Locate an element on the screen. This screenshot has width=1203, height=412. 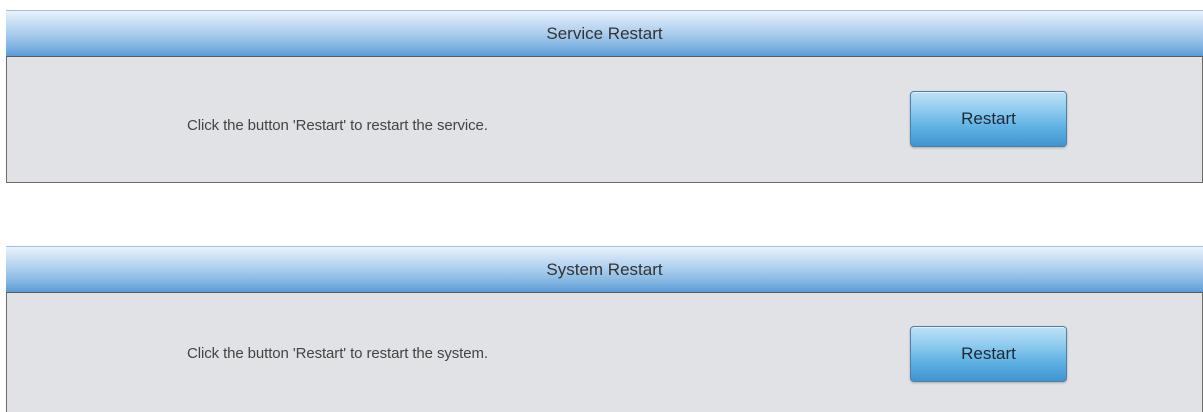
service-restart-button: Restart is located at coordinates (988, 119).